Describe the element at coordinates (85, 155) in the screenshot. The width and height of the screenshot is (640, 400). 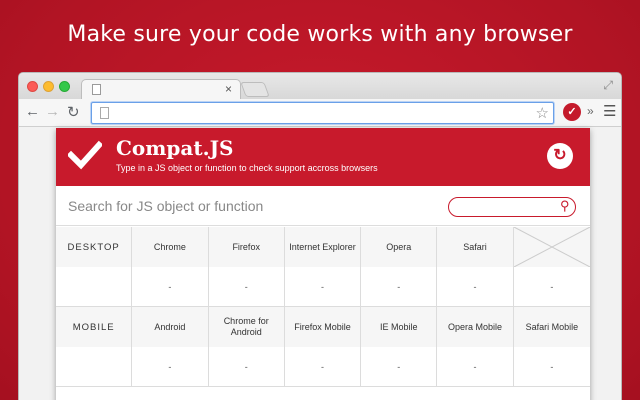
I see `checkmark-logo-icon` at that location.